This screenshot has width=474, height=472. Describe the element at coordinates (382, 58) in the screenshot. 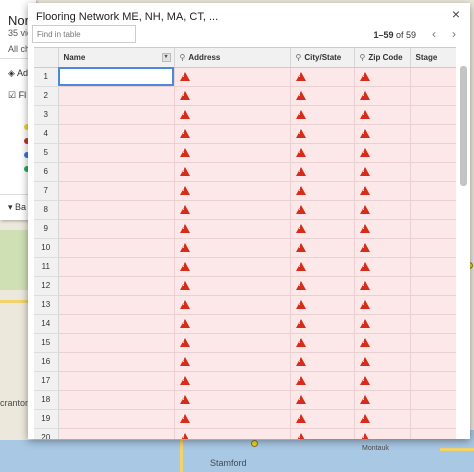

I see `column-header-zip-code: ⚲ Zip Code` at that location.